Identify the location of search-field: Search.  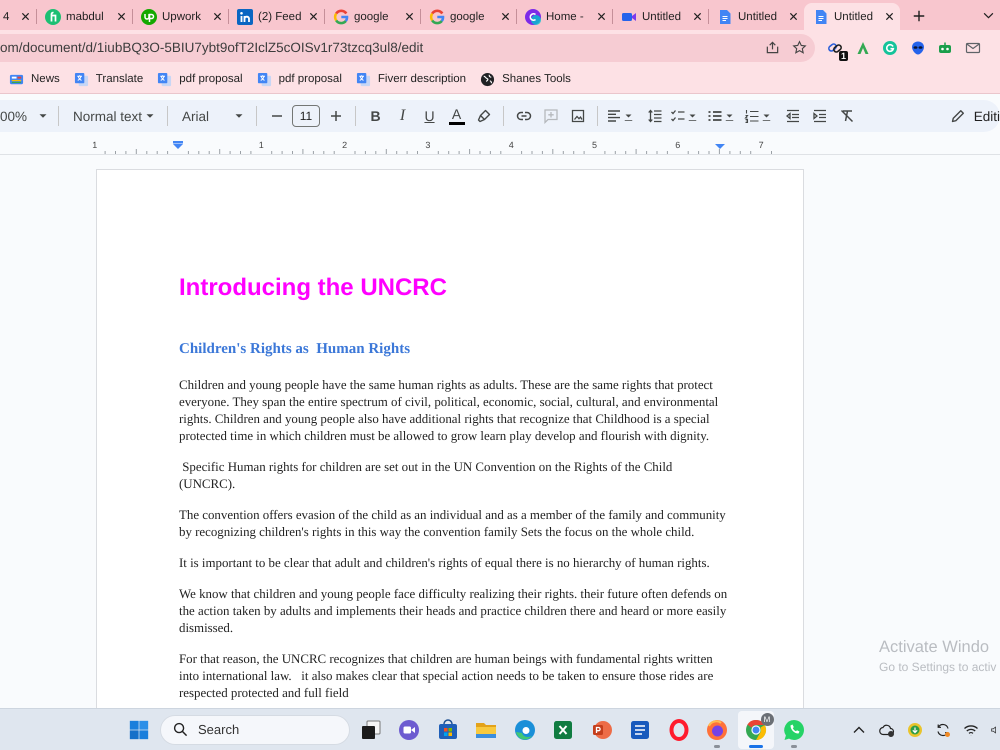
(255, 729).